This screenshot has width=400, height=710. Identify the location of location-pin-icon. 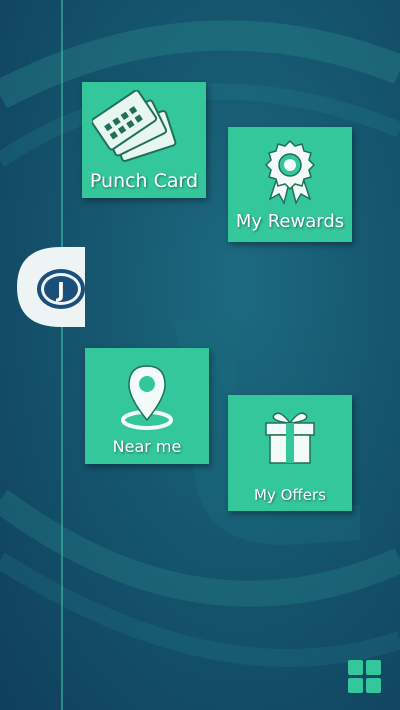
(147, 399).